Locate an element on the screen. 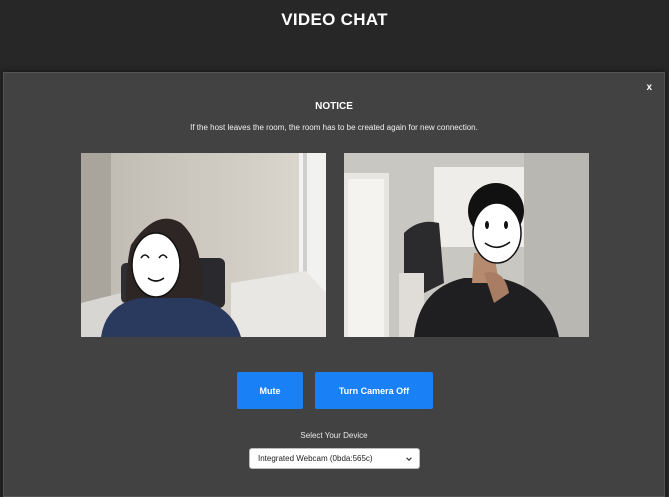 This screenshot has width=669, height=497. local-video-feed is located at coordinates (203, 245).